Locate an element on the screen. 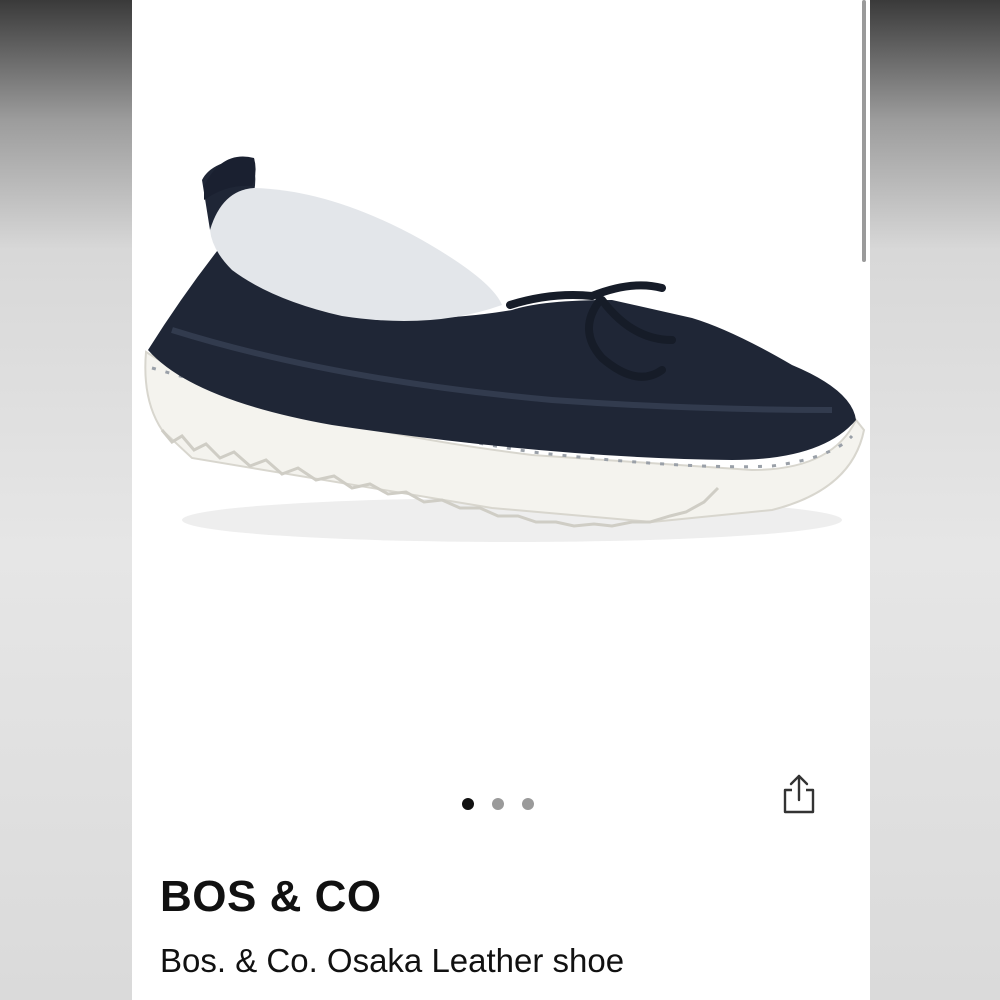  carousel-dots is located at coordinates (498, 804).